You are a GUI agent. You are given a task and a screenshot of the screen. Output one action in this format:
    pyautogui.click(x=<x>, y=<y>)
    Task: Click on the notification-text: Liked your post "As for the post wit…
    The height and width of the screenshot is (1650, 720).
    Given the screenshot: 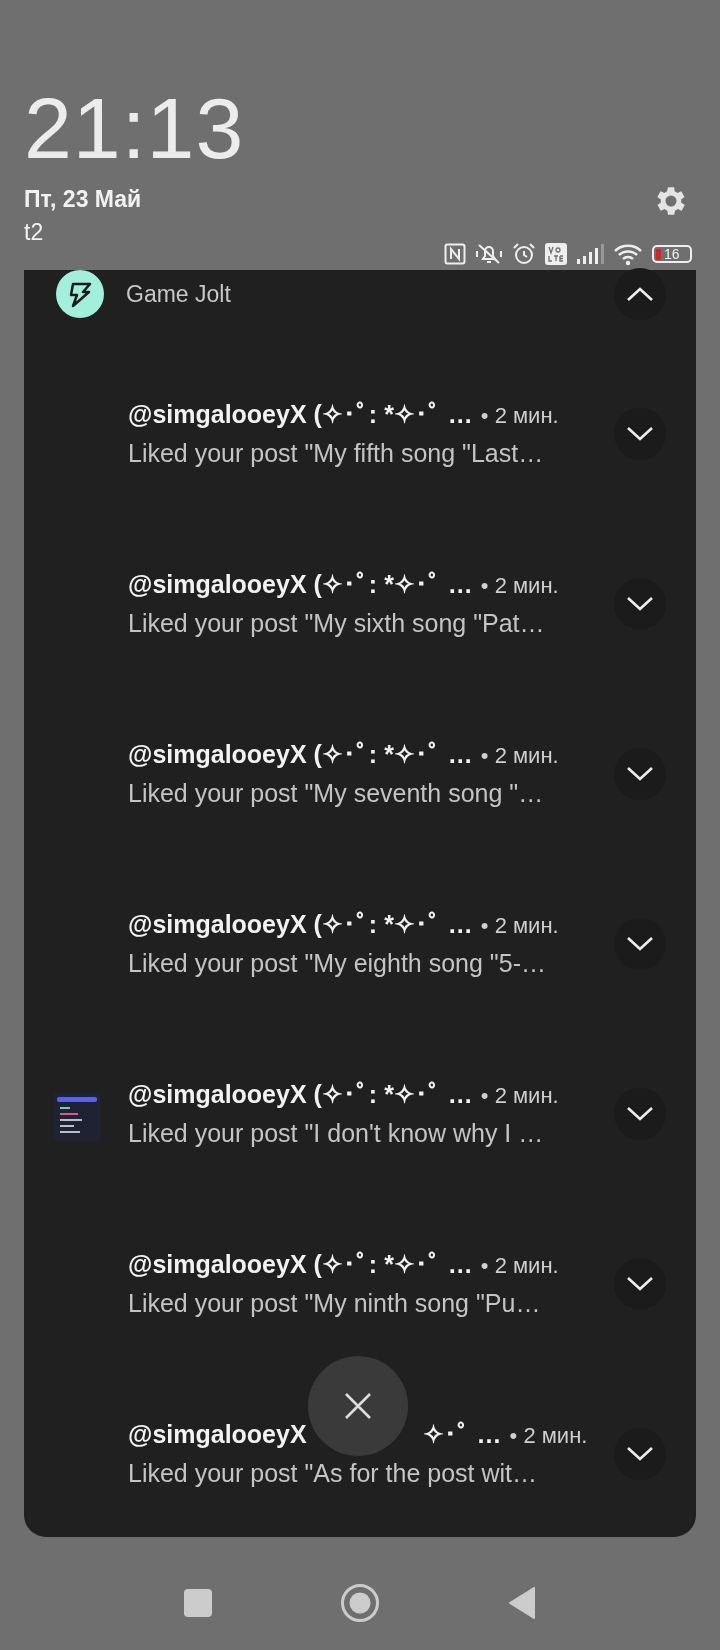 What is the action you would take?
    pyautogui.click(x=333, y=1473)
    